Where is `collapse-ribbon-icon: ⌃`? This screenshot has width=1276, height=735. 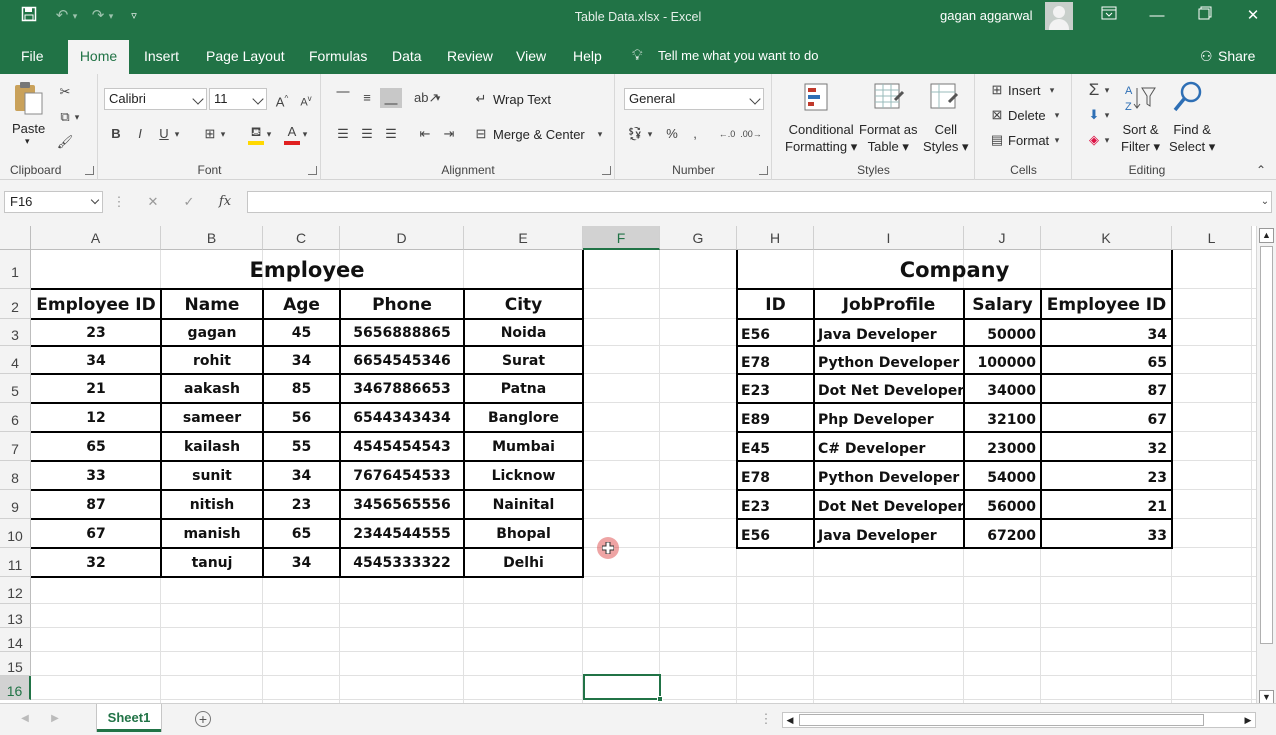
collapse-ribbon-icon: ⌃ is located at coordinates (1261, 170).